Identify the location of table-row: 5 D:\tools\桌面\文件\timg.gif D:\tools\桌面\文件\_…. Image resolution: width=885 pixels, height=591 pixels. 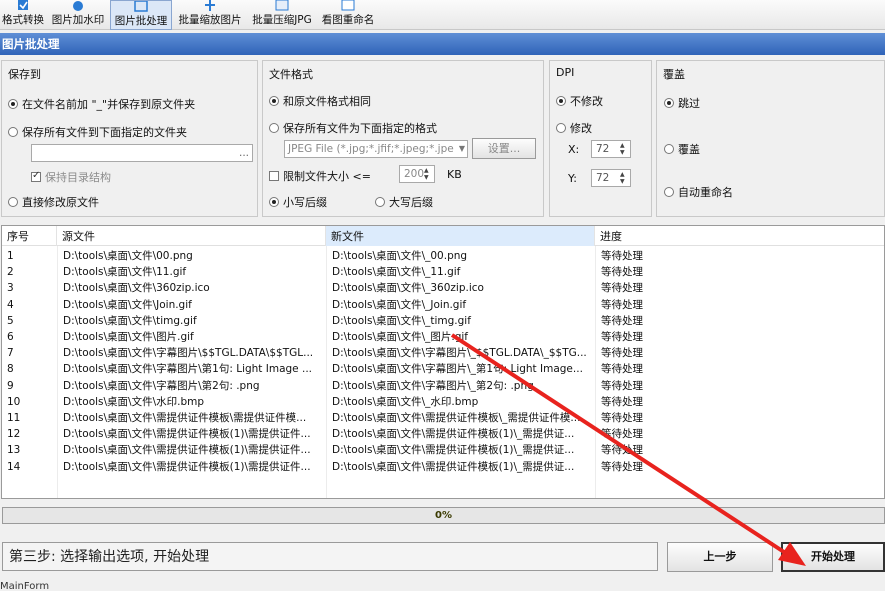
(443, 321).